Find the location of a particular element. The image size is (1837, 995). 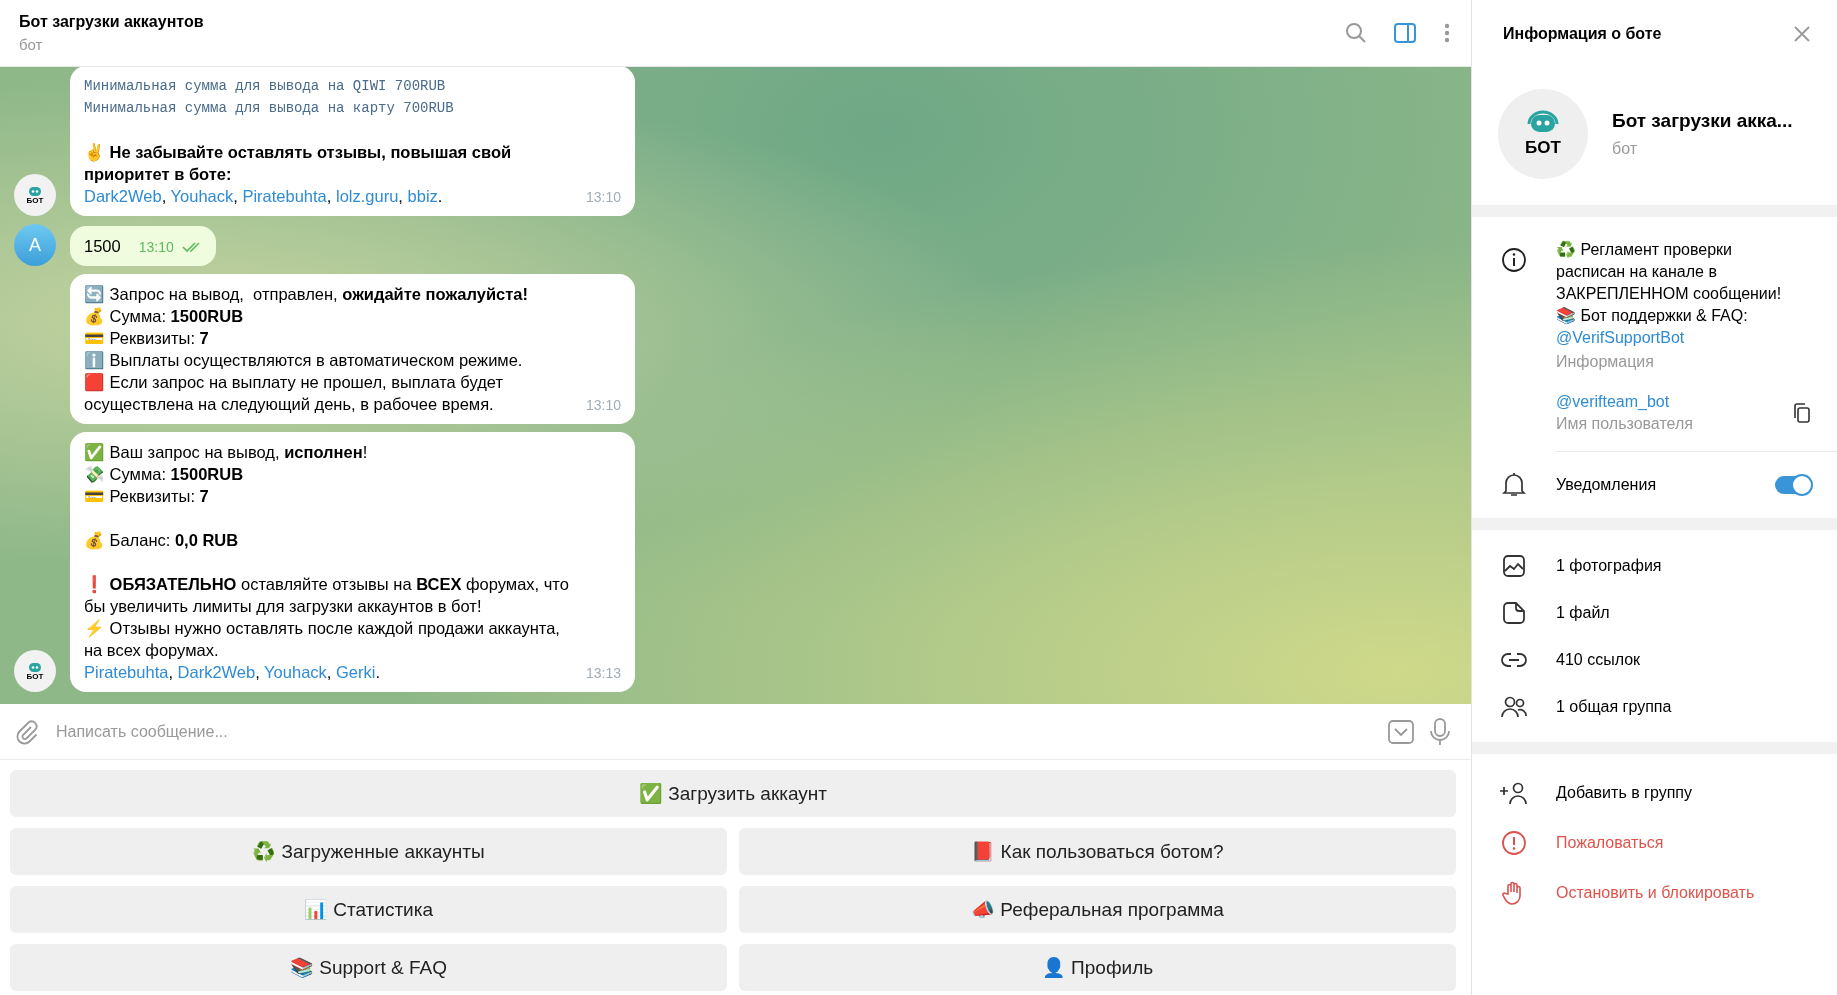

code-line: Минимальная сумма для вывода на QIWI 700RUB is located at coordinates (265, 86).